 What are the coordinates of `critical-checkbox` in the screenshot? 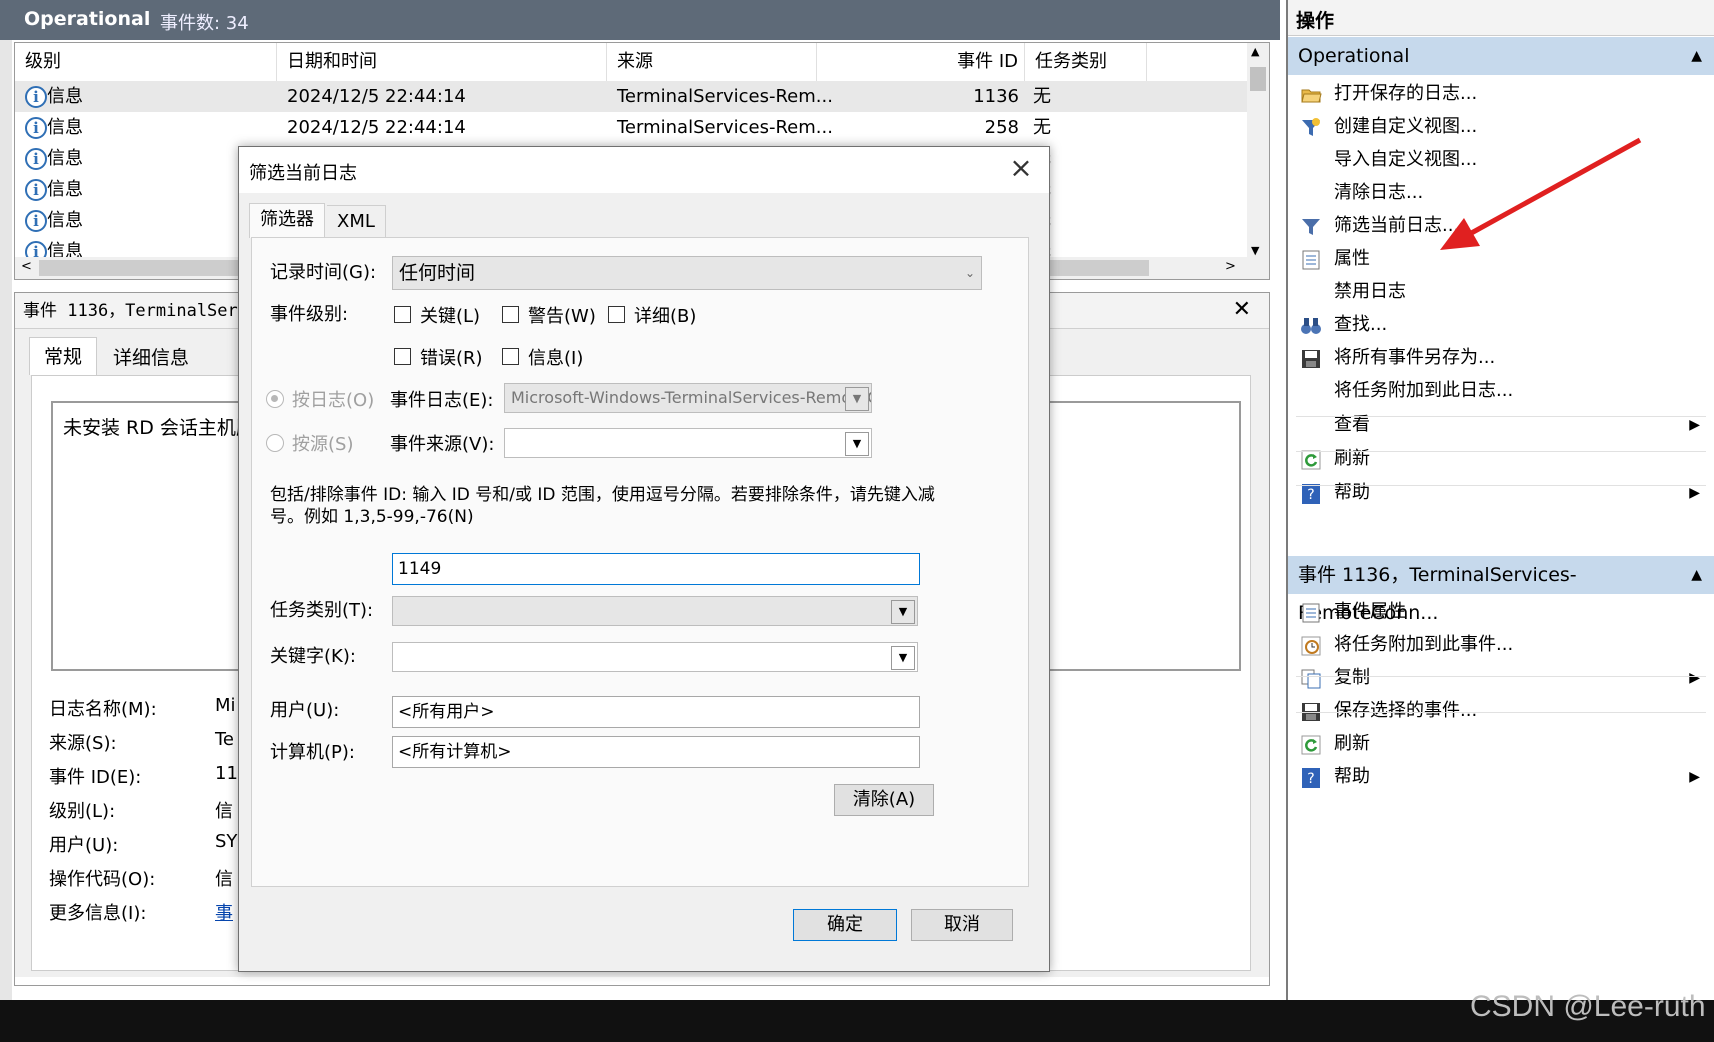 It's located at (402, 314).